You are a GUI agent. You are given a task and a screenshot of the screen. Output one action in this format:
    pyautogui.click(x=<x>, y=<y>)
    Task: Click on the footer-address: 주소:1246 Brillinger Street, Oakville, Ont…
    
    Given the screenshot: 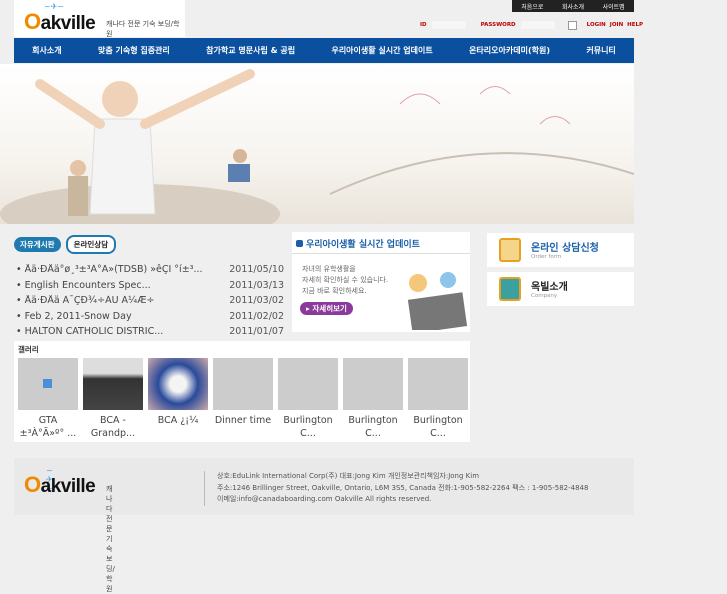 What is the action you would take?
    pyautogui.click(x=403, y=487)
    